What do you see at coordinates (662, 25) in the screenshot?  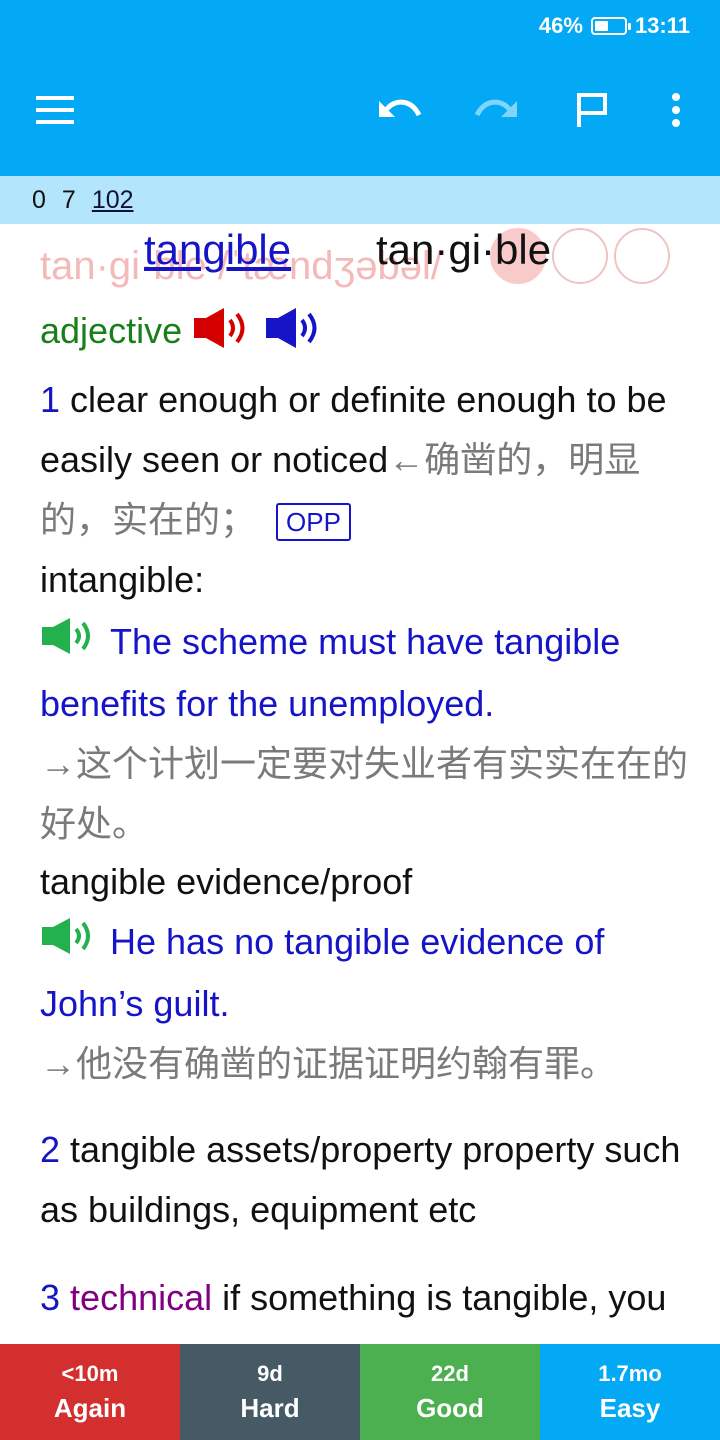 I see `clock: 13:11` at bounding box center [662, 25].